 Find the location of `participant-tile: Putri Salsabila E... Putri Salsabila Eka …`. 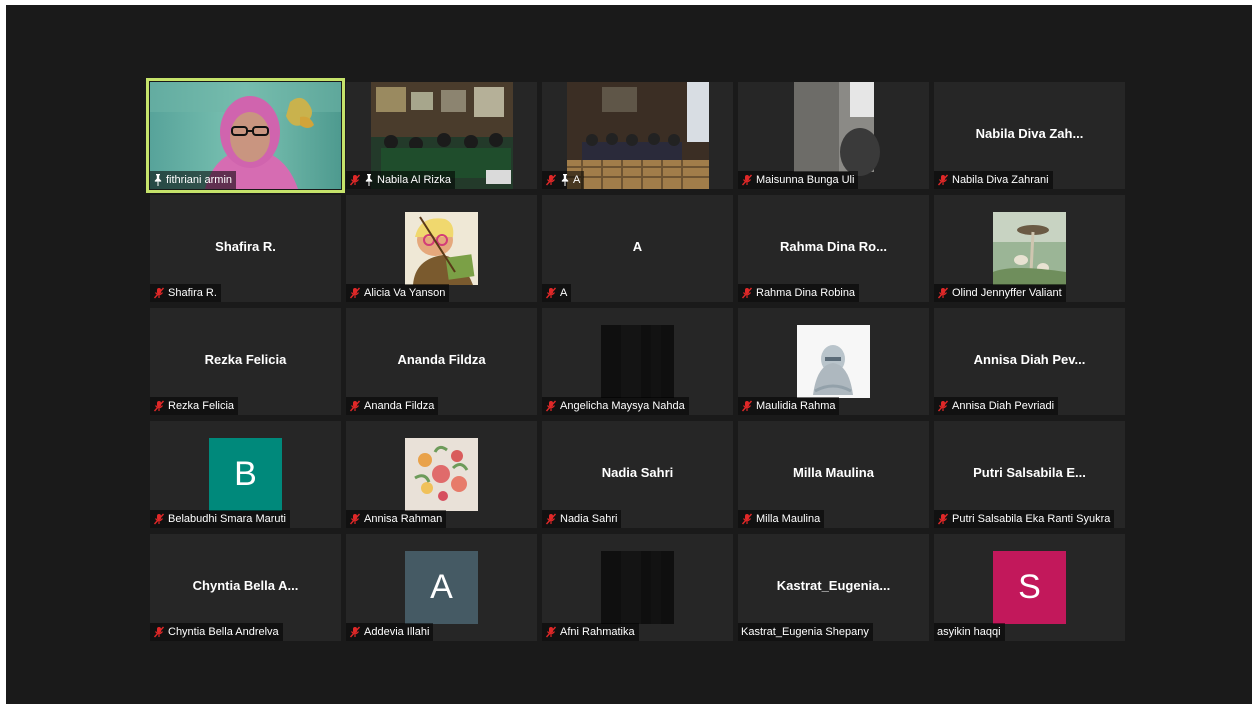

participant-tile: Putri Salsabila E... Putri Salsabila Eka … is located at coordinates (1029, 474).